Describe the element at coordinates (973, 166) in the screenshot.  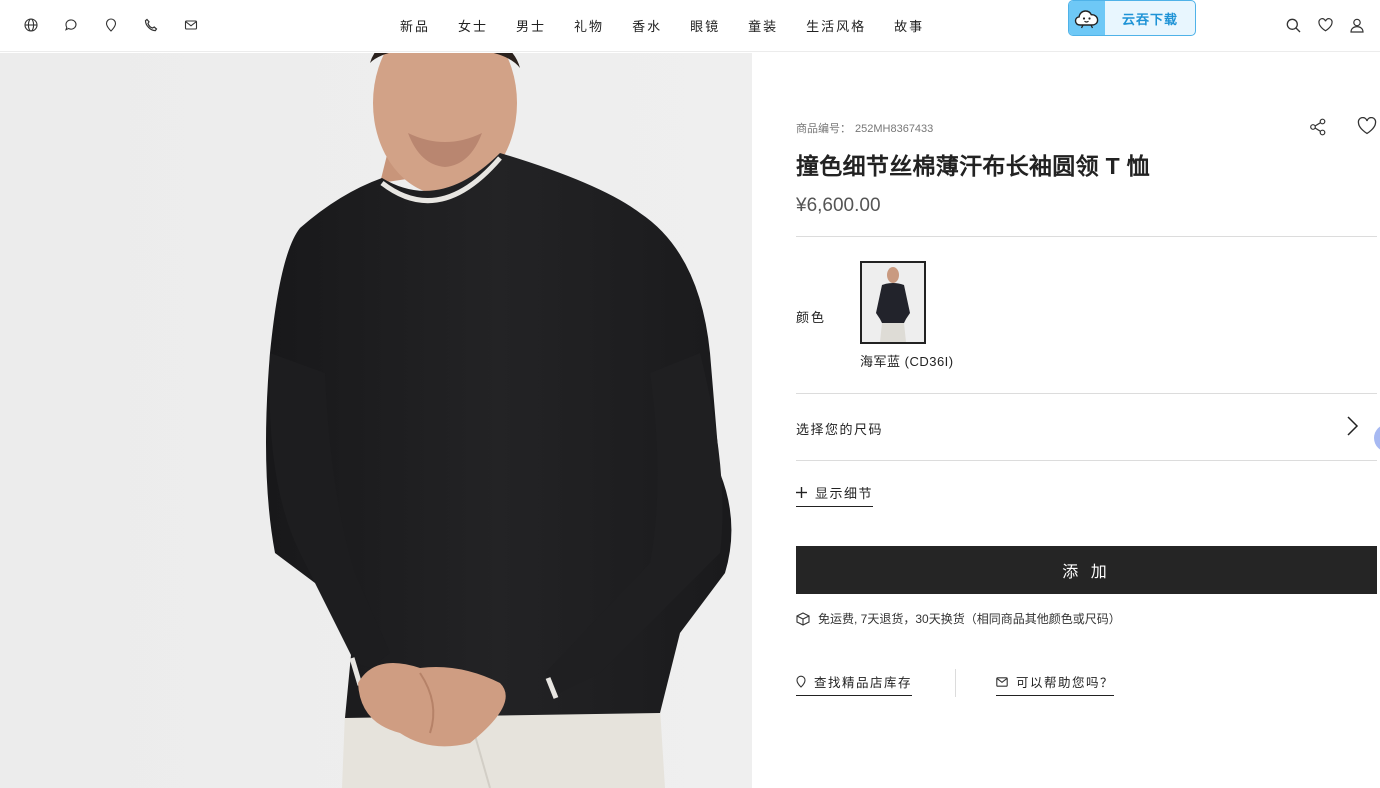
I see `product-title: 撞色细节丝棉薄汗布长袖圆领 T 恤` at that location.